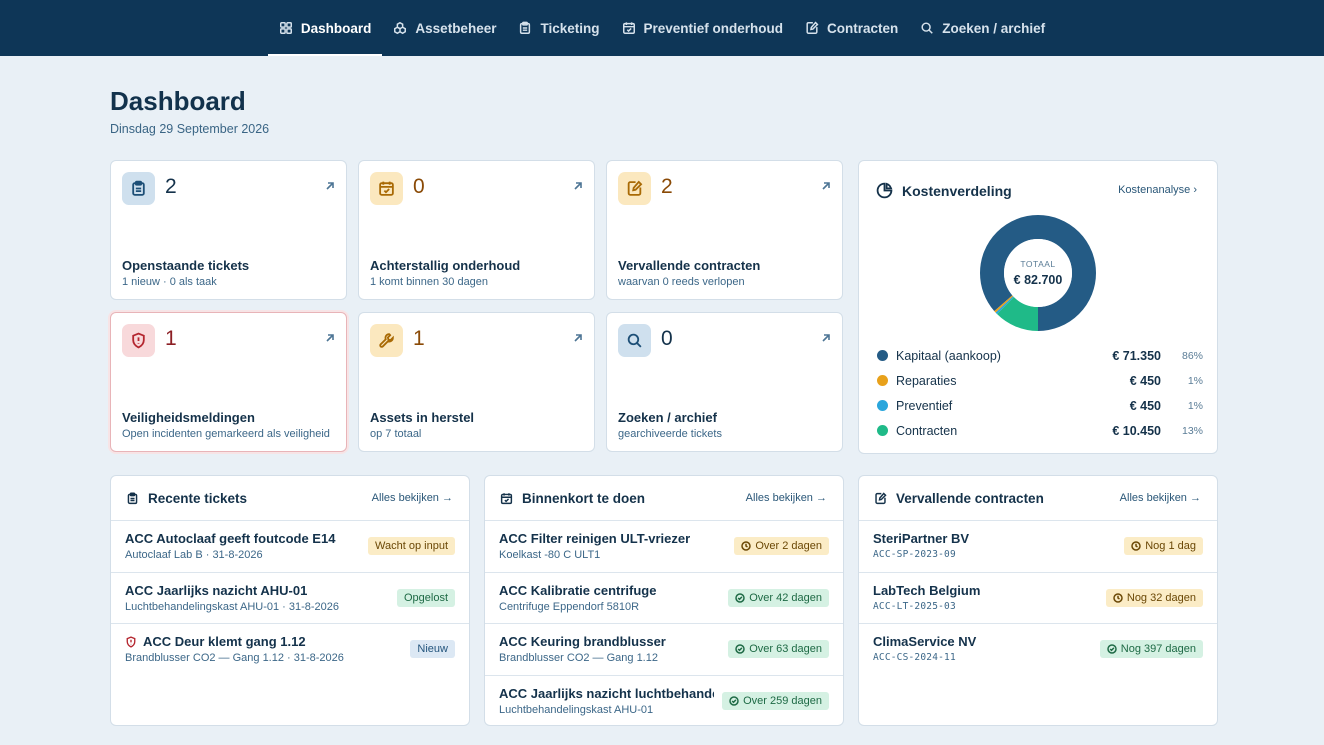 The height and width of the screenshot is (745, 1324). I want to click on legend-row: Kapitaal (aankoop) € 71.350 86%, so click(1040, 355).